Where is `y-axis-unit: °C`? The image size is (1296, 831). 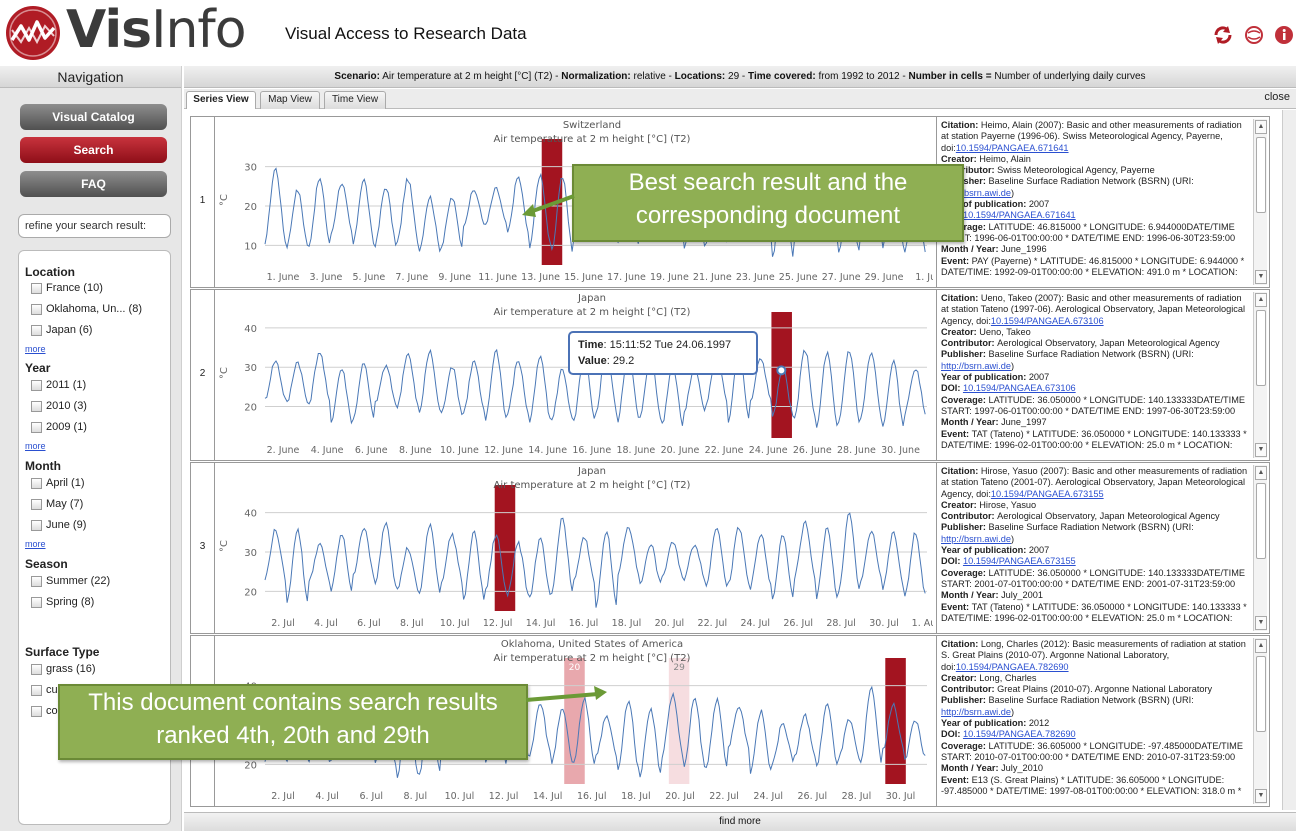 y-axis-unit: °C is located at coordinates (224, 373).